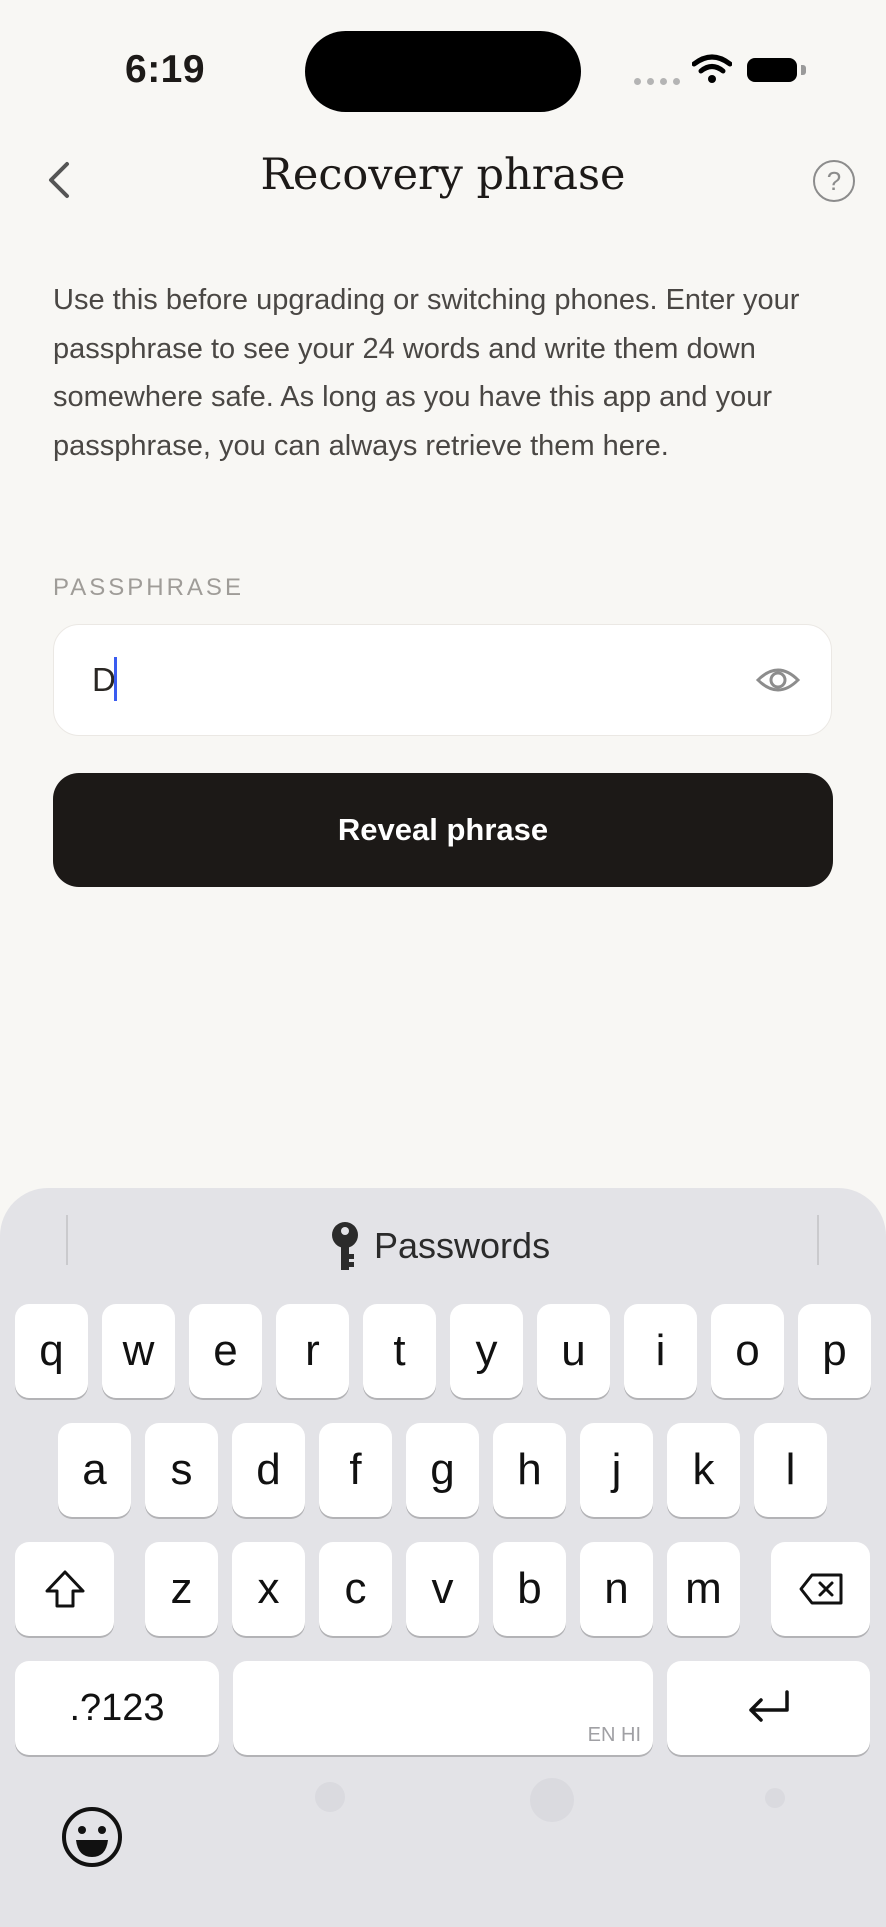 The image size is (886, 1927). I want to click on key-q: q, so click(51, 1351).